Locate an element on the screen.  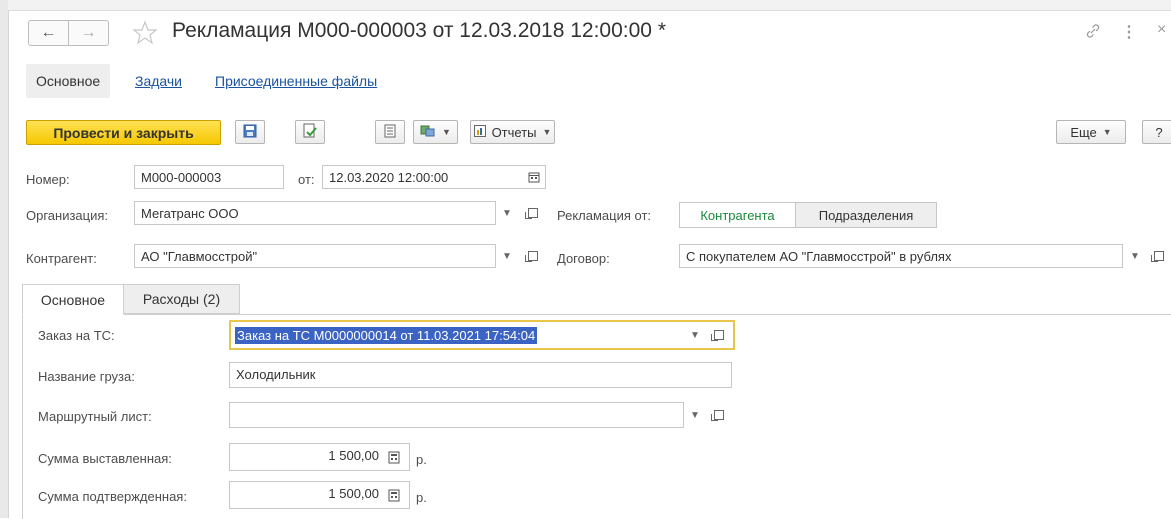
amount-confirmed-currency: р. is located at coordinates (421, 497).